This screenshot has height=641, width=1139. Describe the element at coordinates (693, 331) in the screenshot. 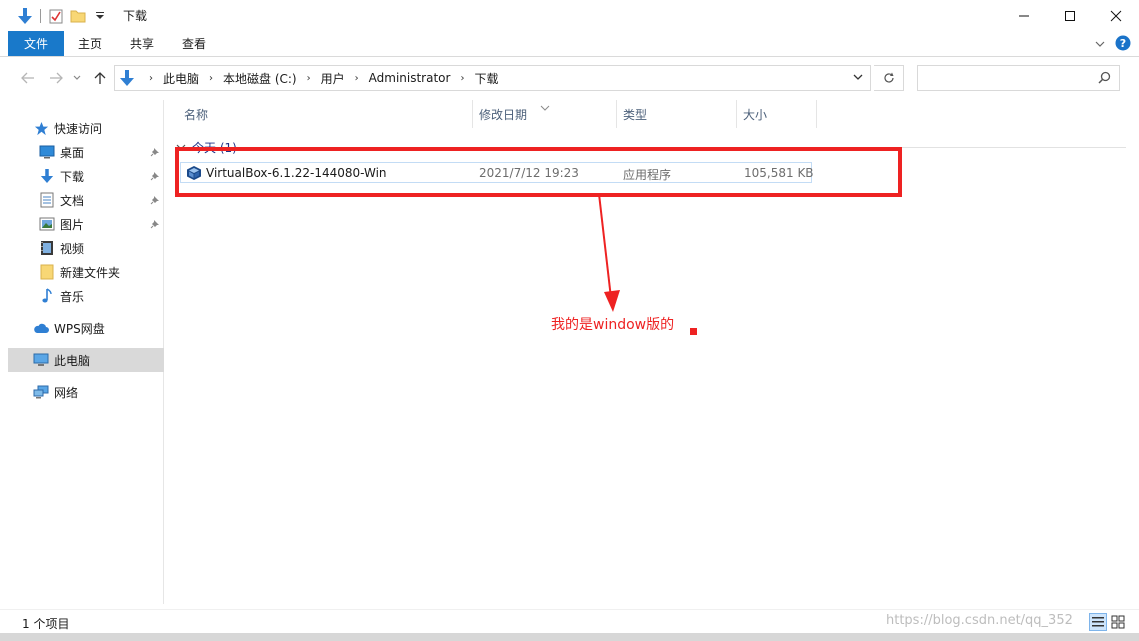

I see `annotation-cursor` at that location.